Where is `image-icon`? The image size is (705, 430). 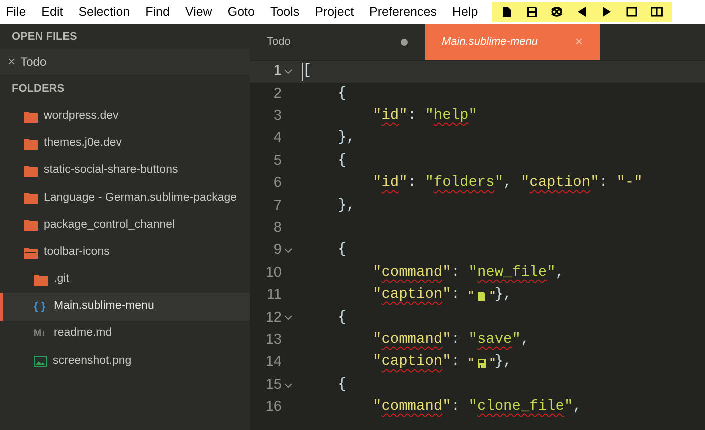
image-icon is located at coordinates (40, 361).